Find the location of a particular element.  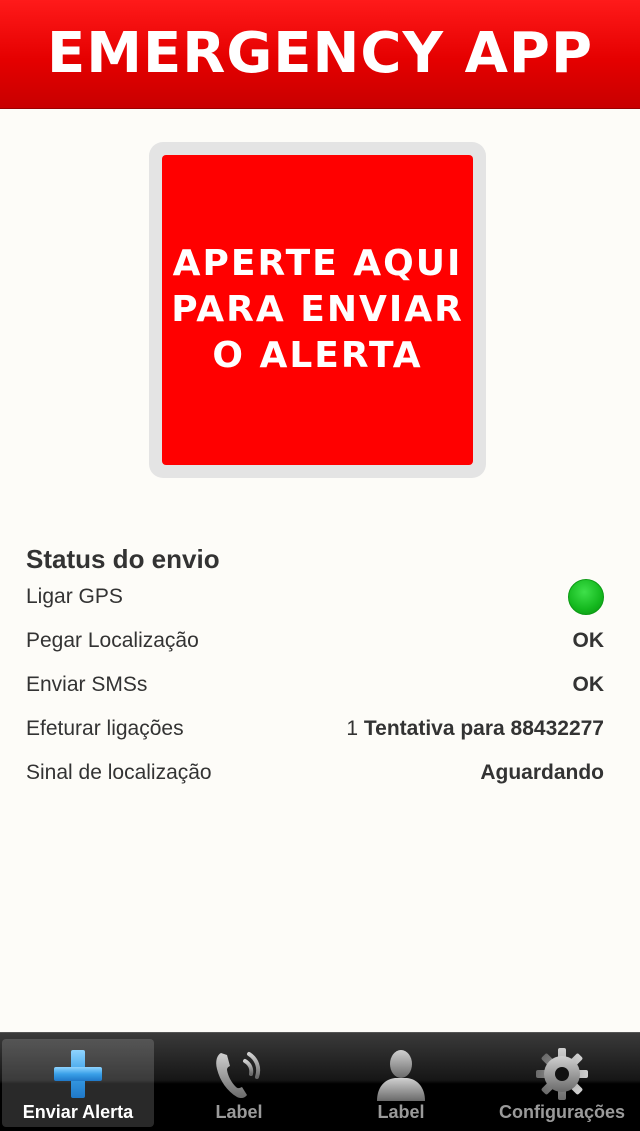

status-label-gps: Ligar GPS is located at coordinates (74, 596).